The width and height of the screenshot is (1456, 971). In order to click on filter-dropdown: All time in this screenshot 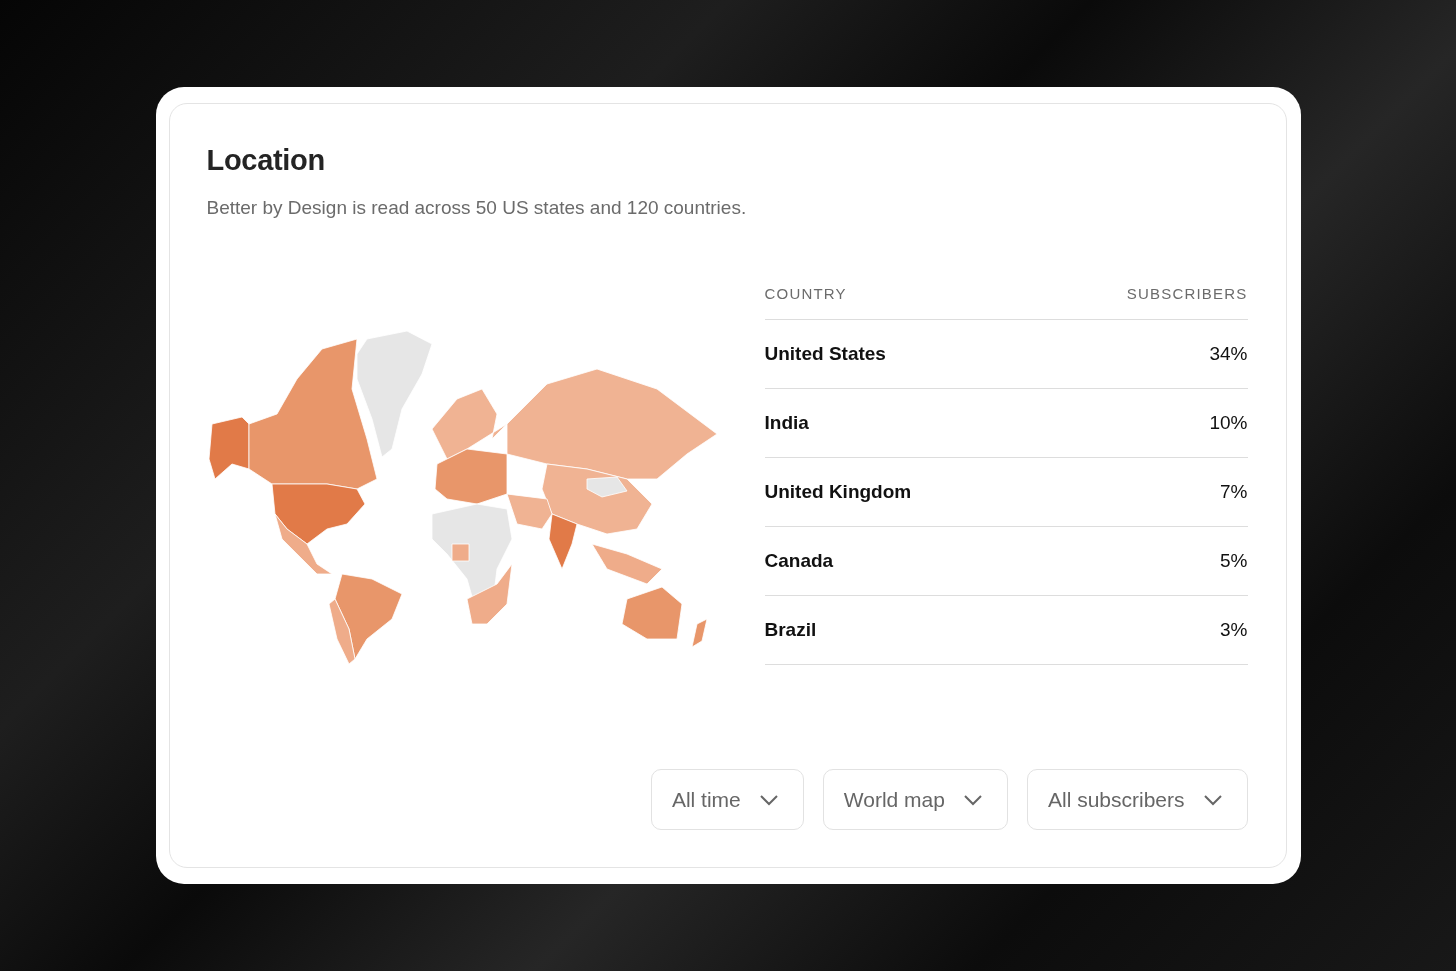, I will do `click(727, 799)`.